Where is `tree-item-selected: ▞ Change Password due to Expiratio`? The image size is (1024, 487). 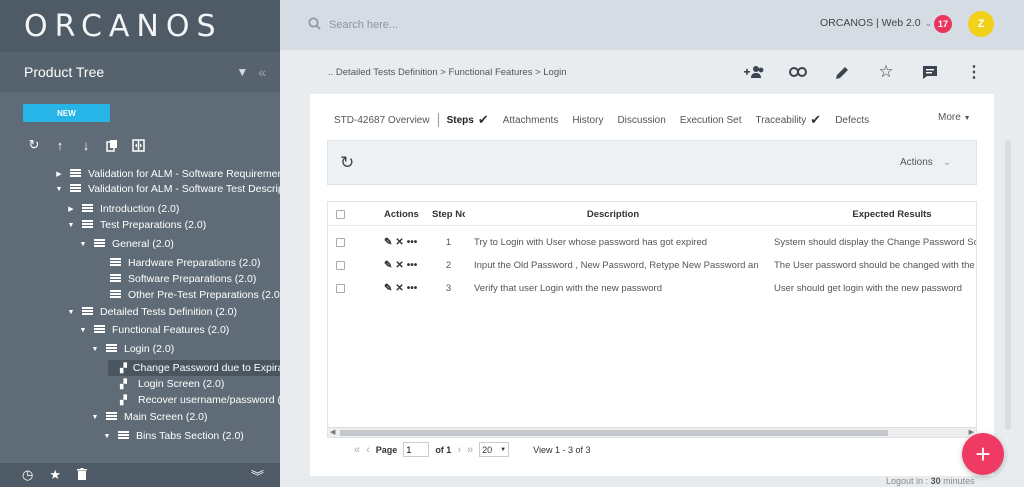
tree-item-selected: ▞ Change Password due to Expiratio is located at coordinates (194, 368).